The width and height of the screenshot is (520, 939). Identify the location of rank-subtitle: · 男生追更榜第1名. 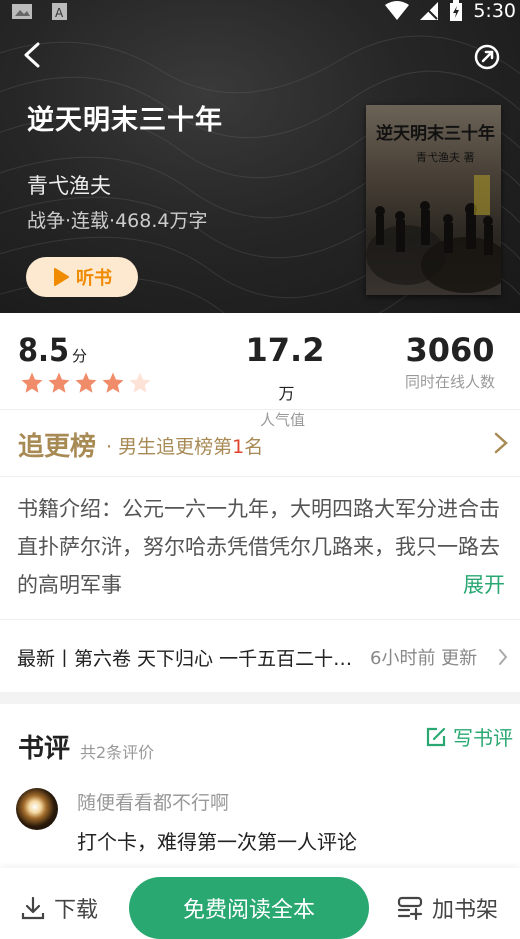
(185, 447).